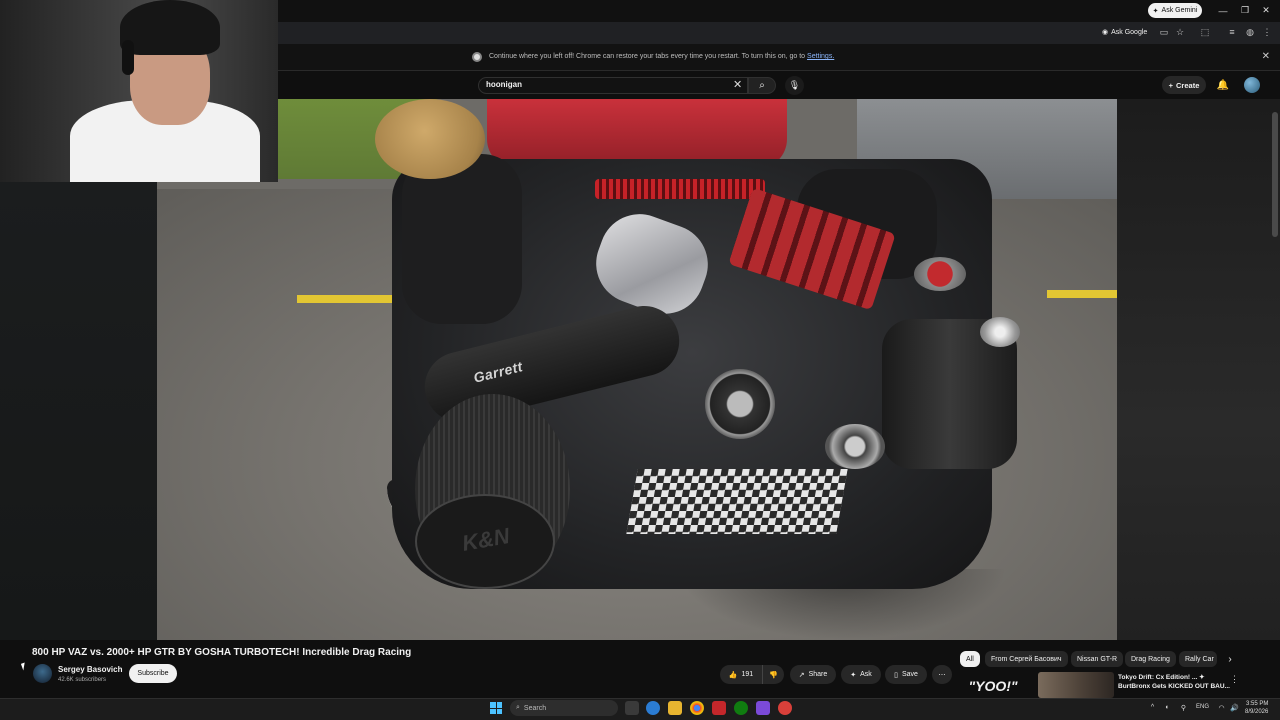  Describe the element at coordinates (1232, 32) in the screenshot. I see `reading-list-icon: ≡` at that location.